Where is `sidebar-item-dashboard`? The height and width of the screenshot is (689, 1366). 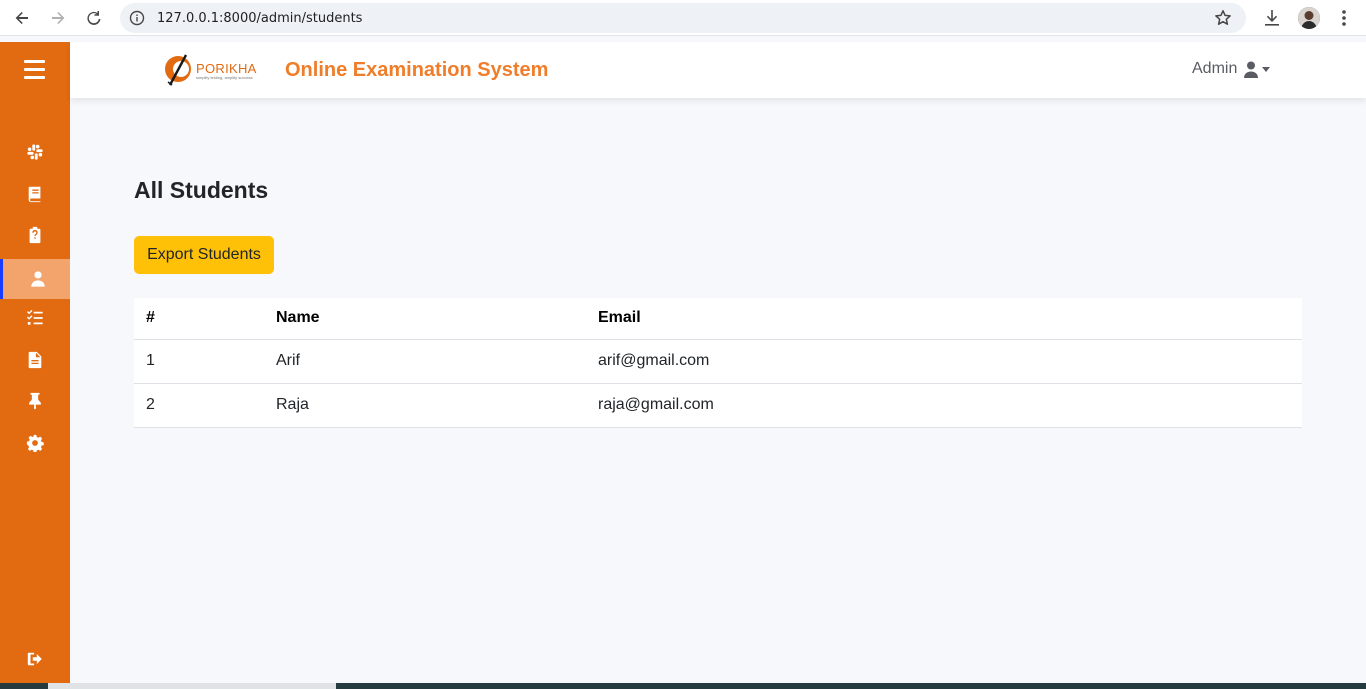
sidebar-item-dashboard is located at coordinates (35, 152).